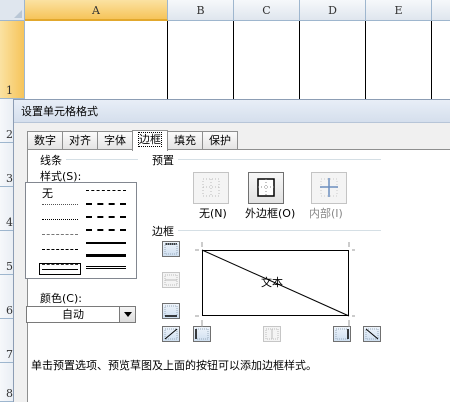 The width and height of the screenshot is (450, 402). I want to click on selected-style-frame, so click(60, 269).